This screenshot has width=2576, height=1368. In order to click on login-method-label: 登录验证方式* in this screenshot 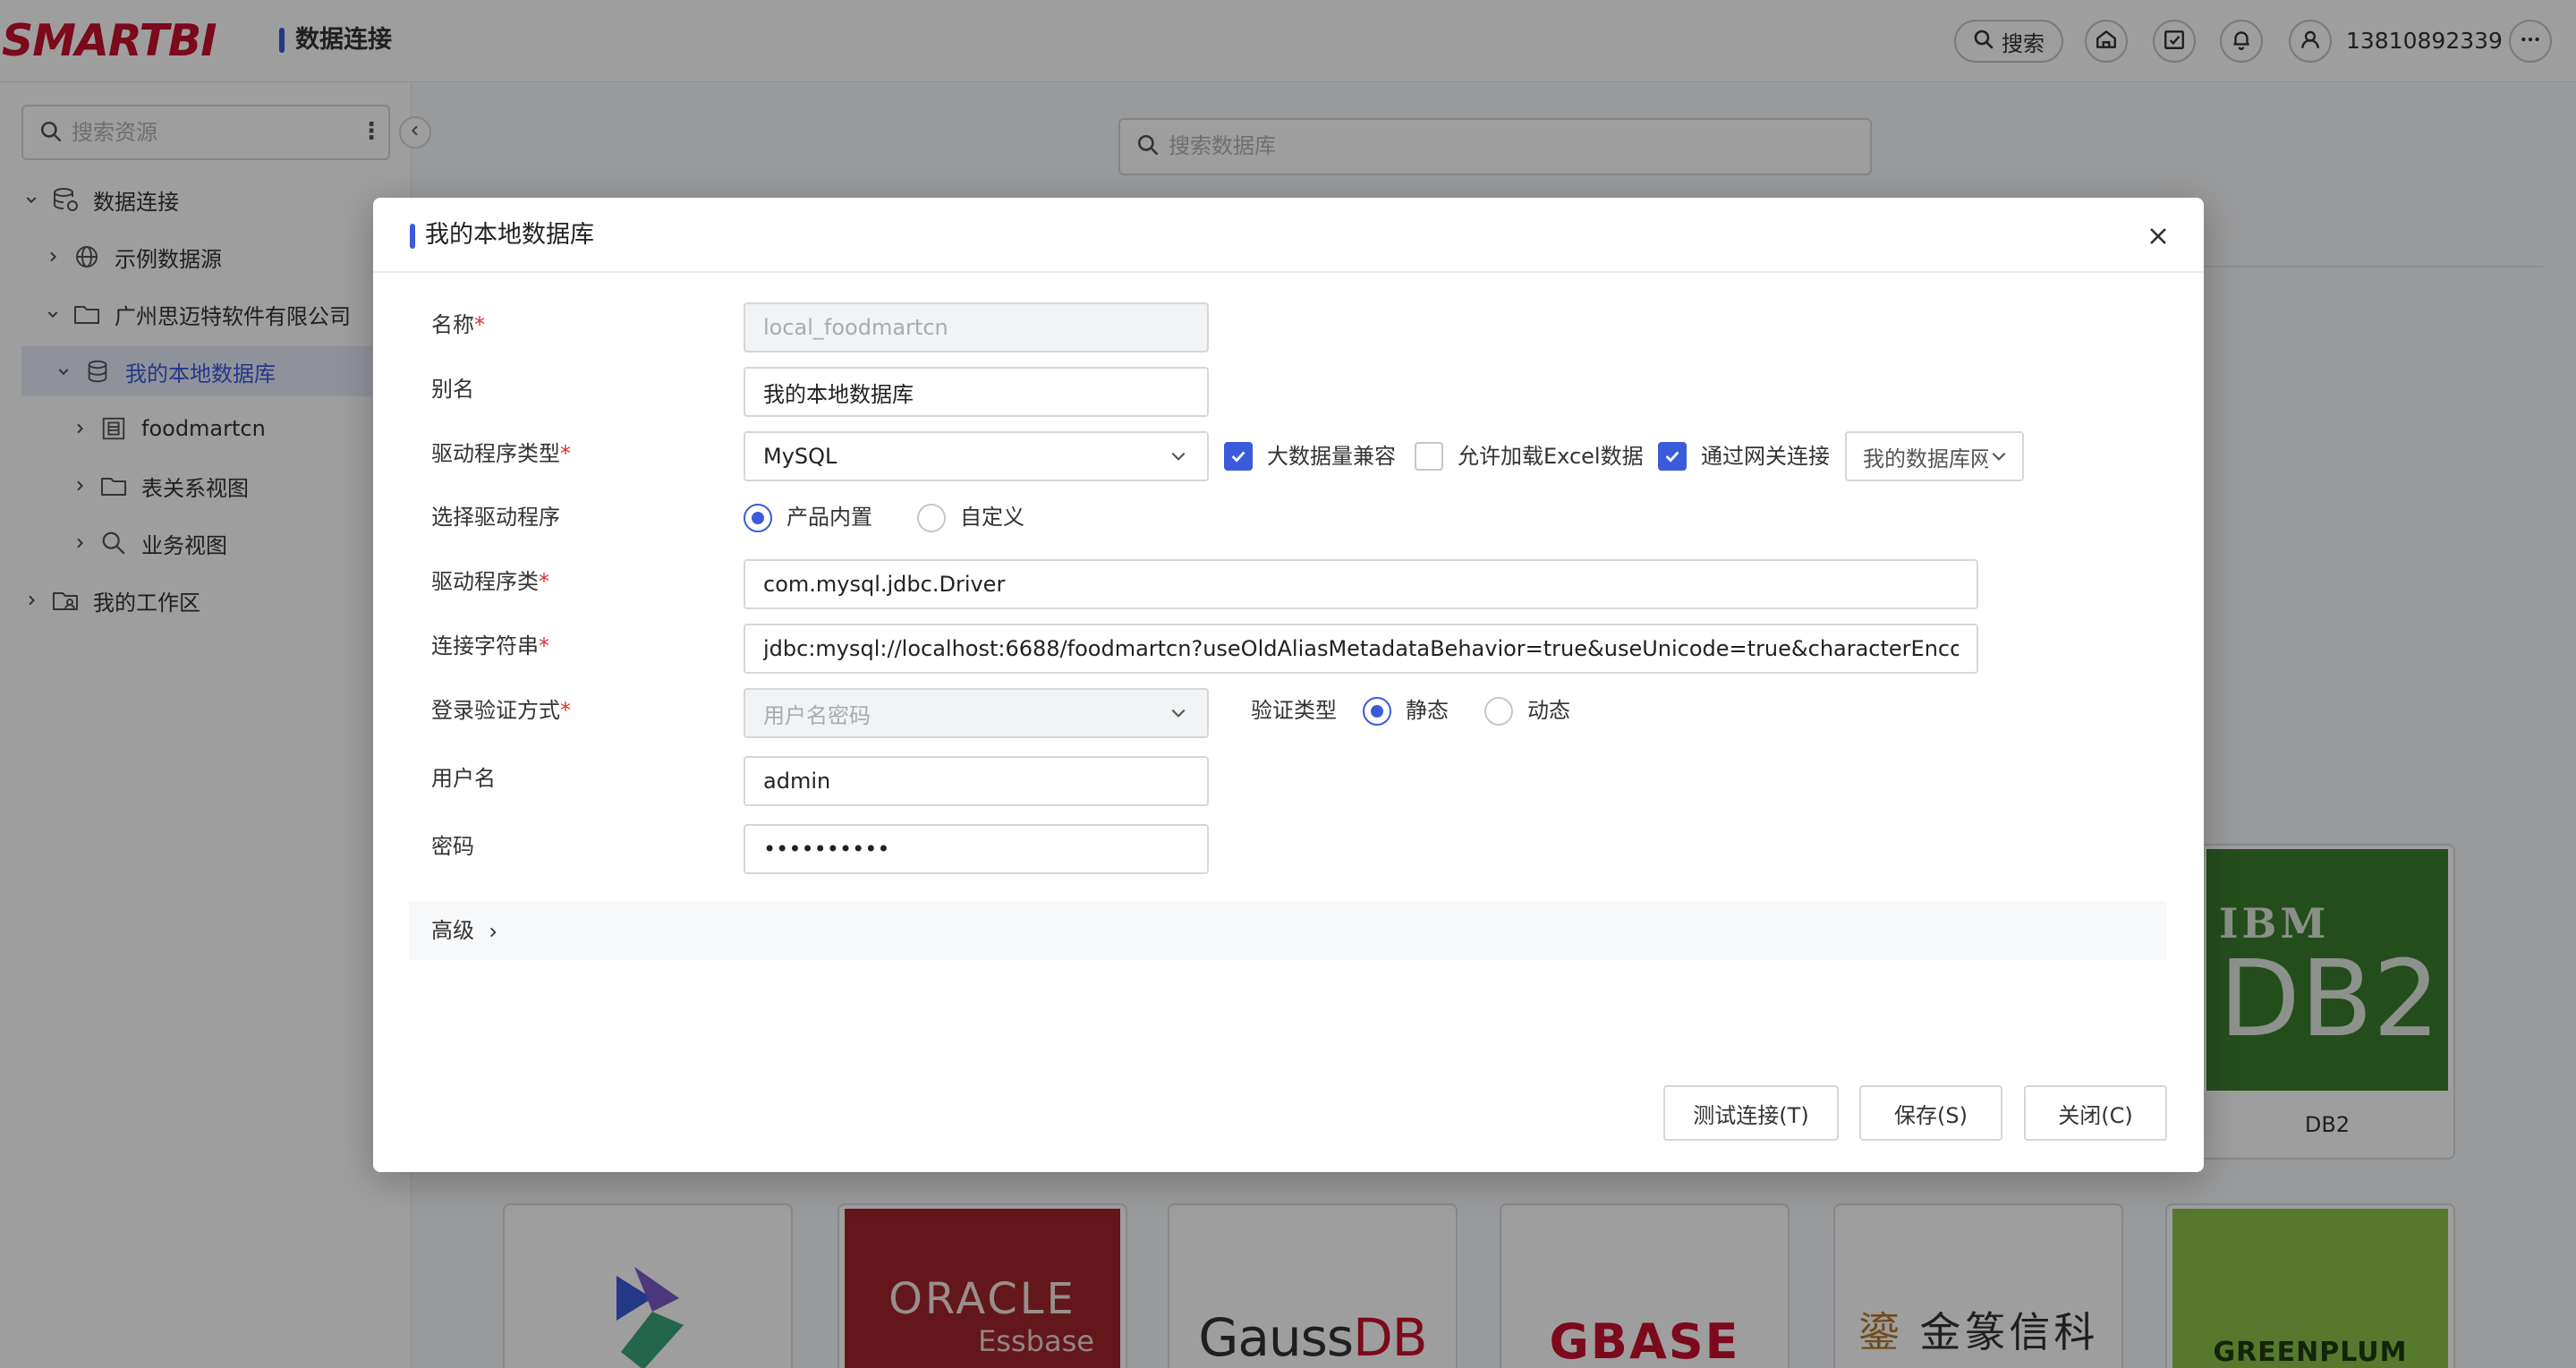, I will do `click(501, 710)`.